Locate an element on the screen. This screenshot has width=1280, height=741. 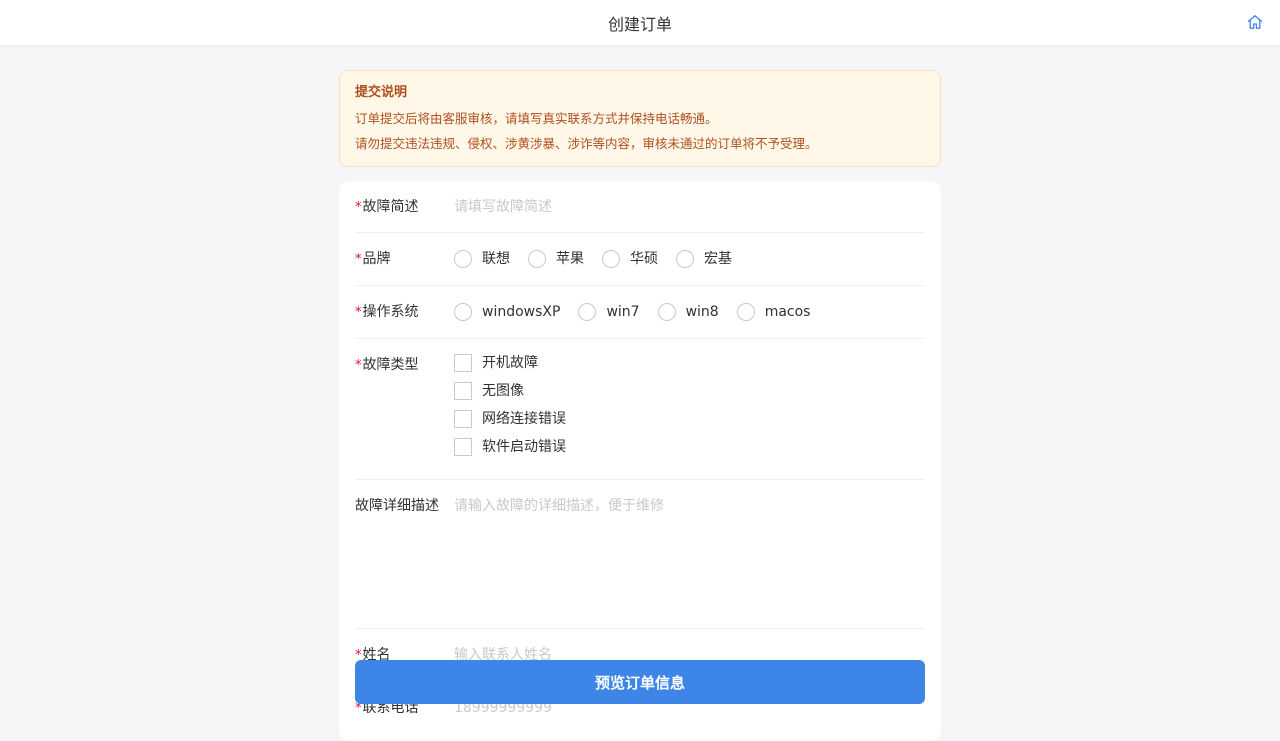
os-radio-win8: win8 is located at coordinates (688, 312).